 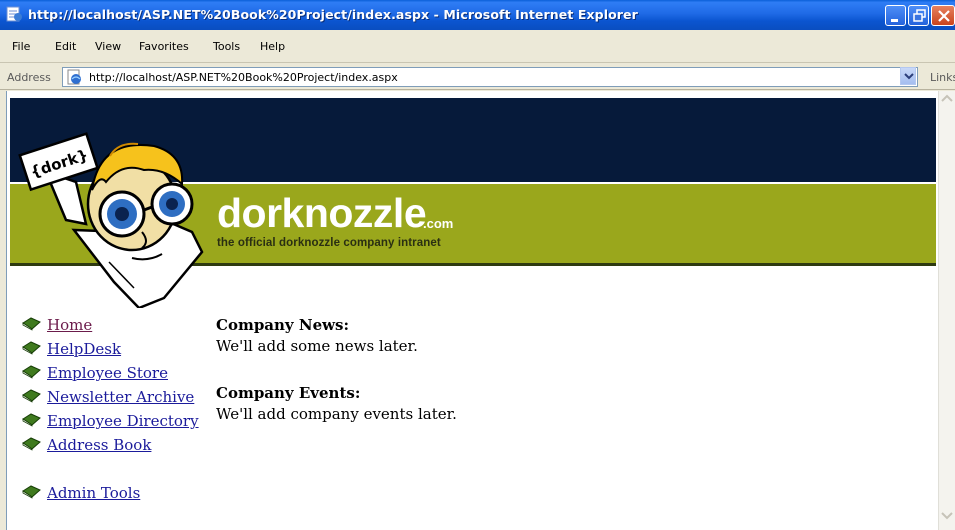 I want to click on menu-favorites: Favorites, so click(x=164, y=46).